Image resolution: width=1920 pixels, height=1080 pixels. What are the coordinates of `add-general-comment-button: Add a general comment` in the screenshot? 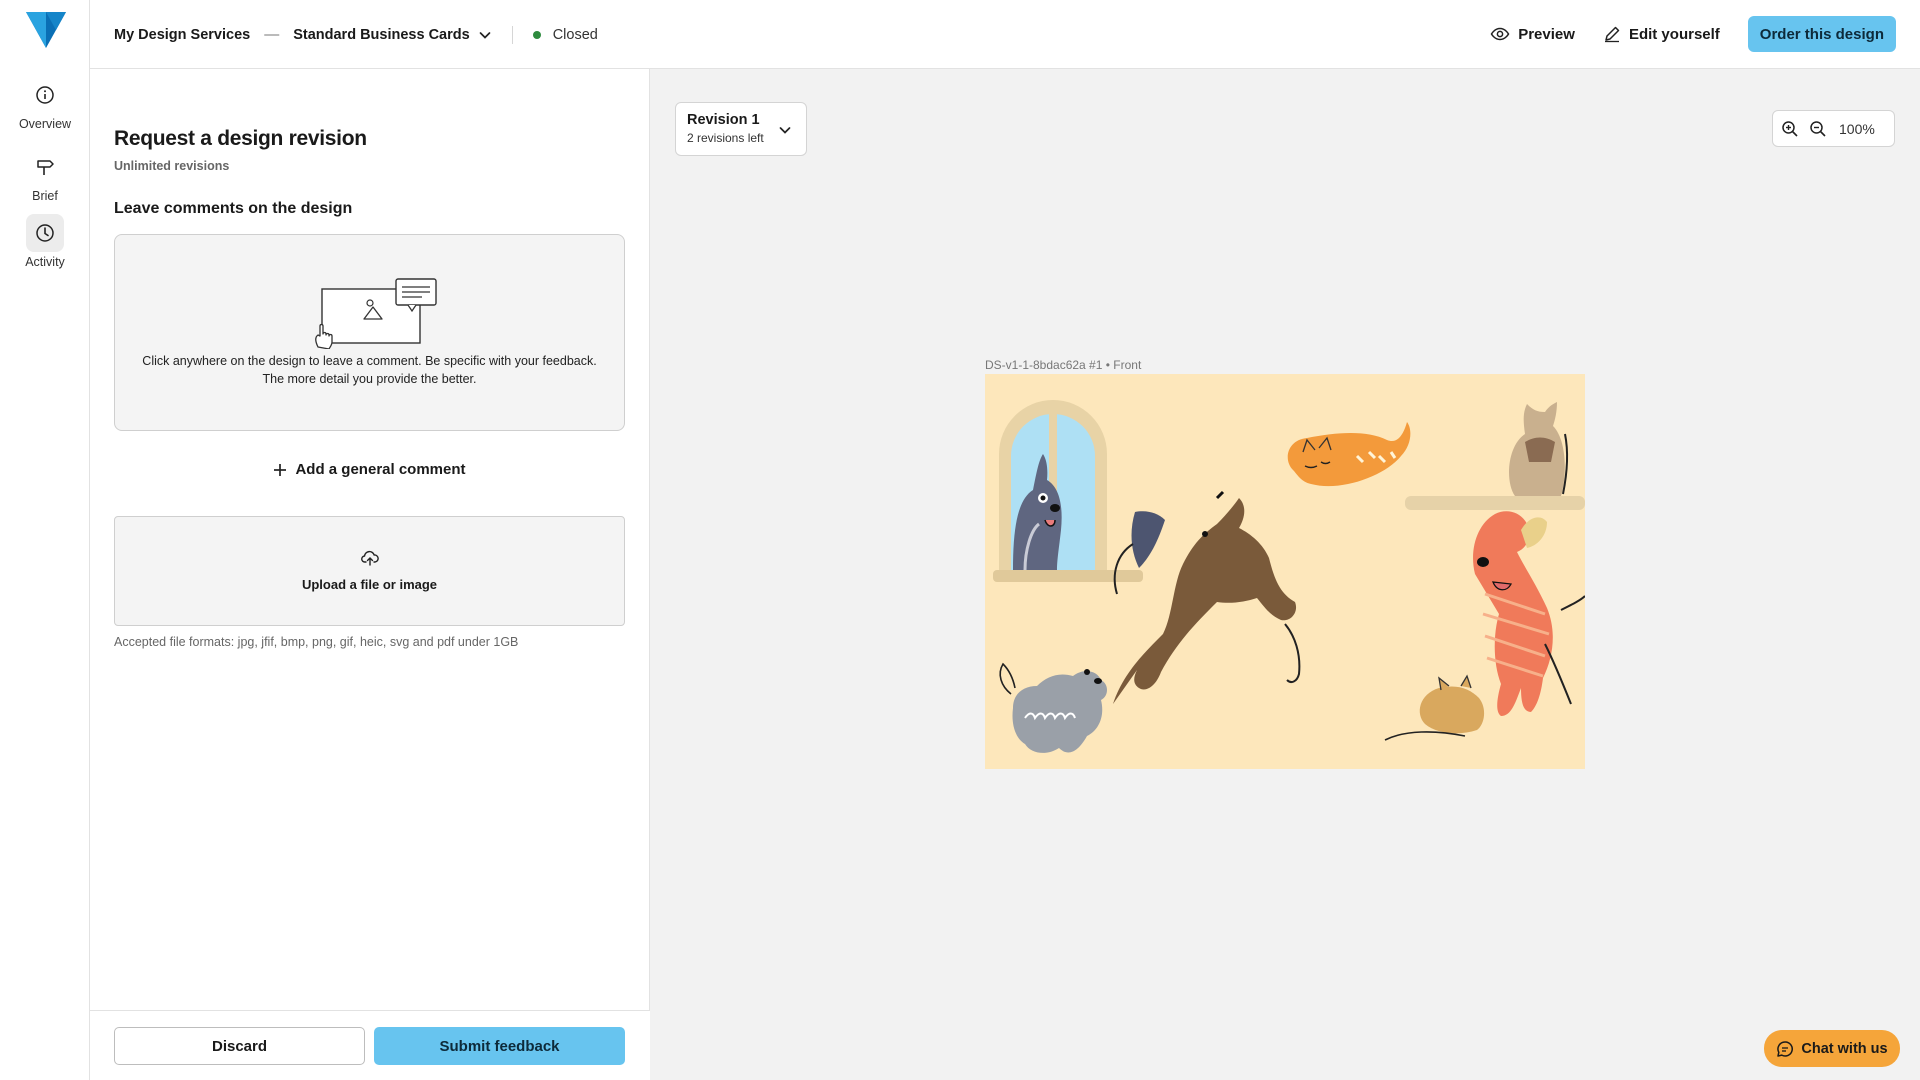 It's located at (369, 469).